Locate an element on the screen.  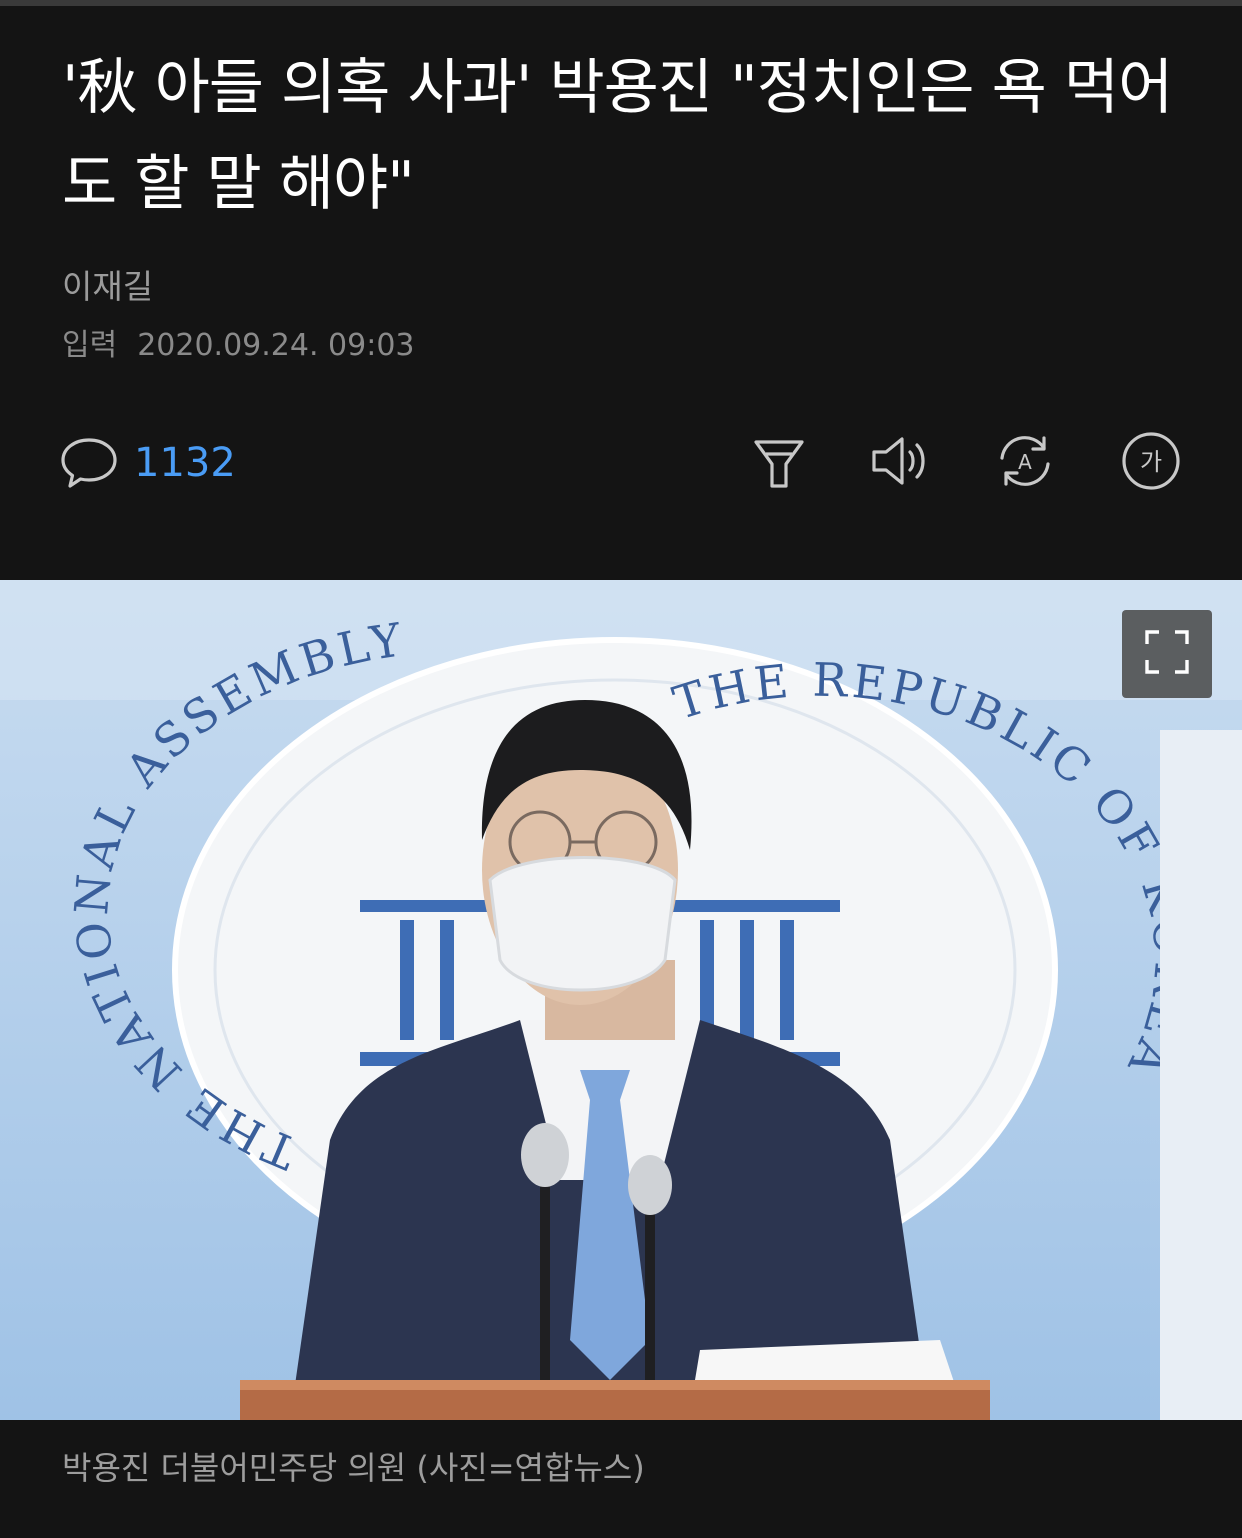
summary-icon is located at coordinates (779, 463).